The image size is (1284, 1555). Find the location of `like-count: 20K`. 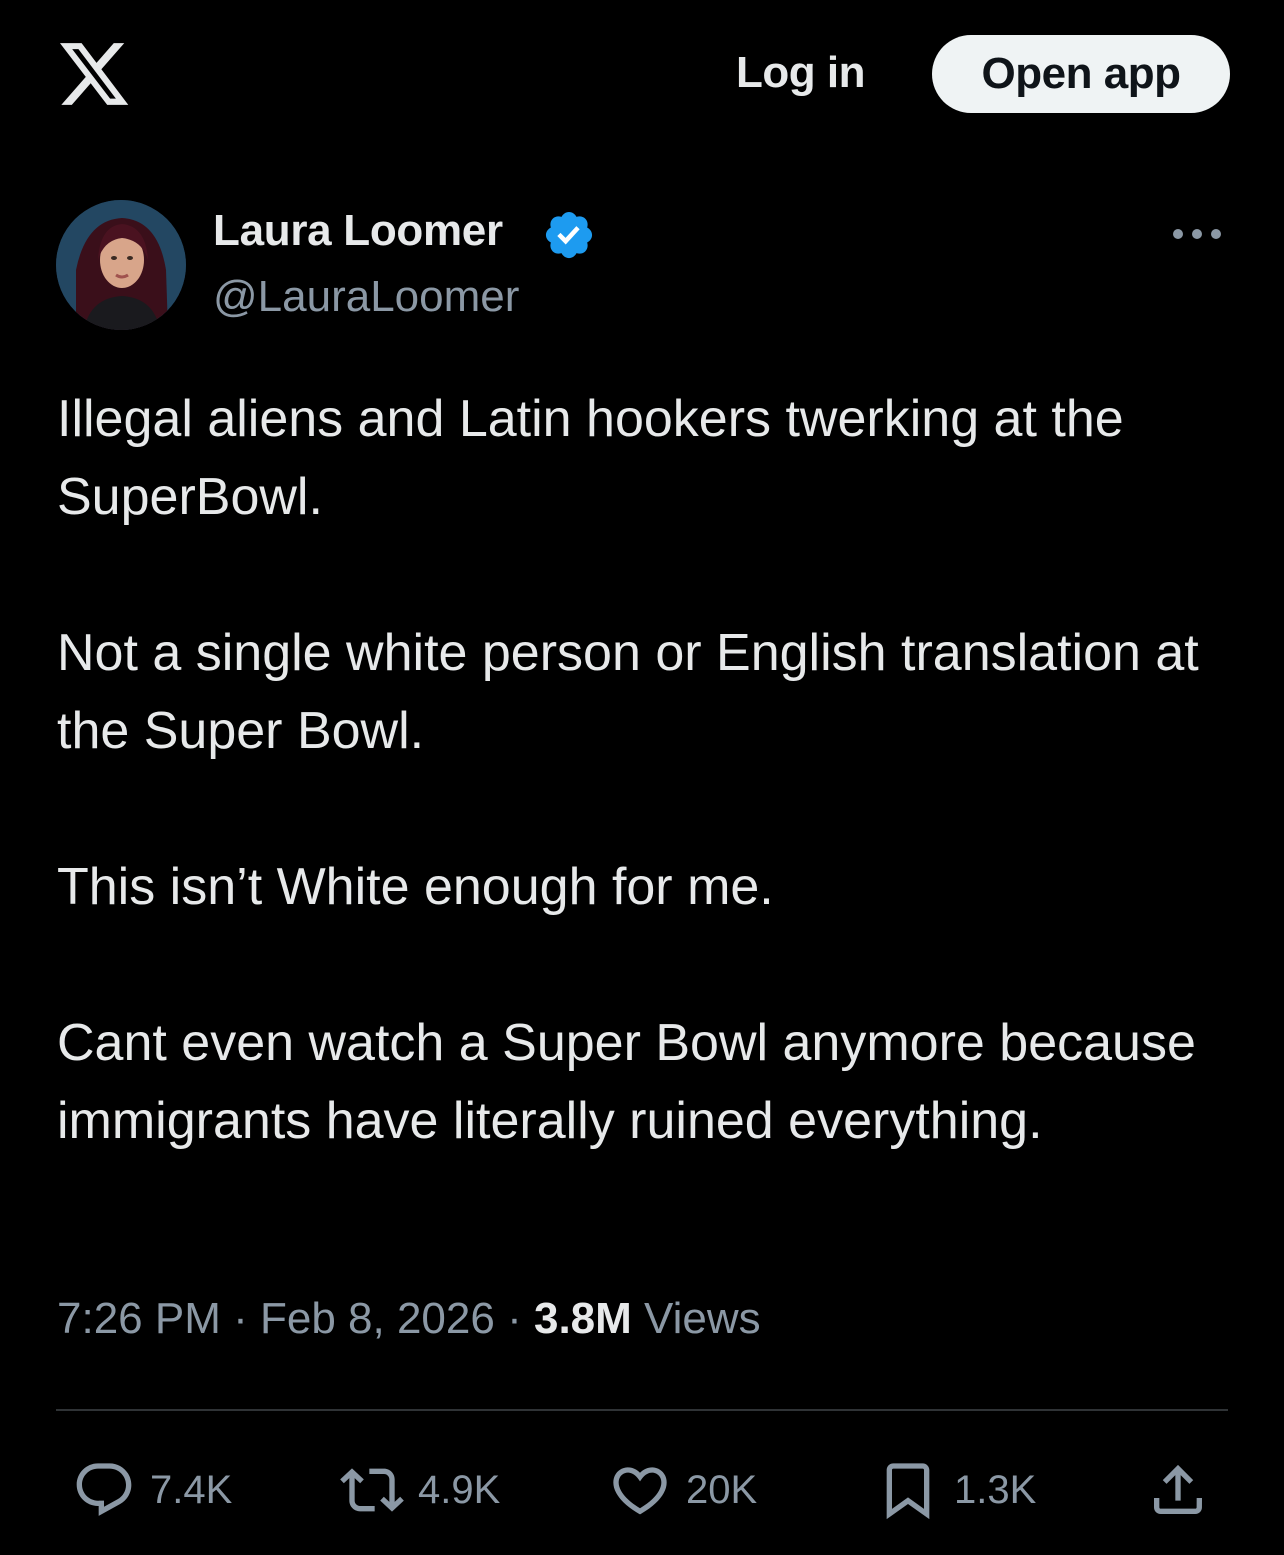

like-count: 20K is located at coordinates (722, 1489).